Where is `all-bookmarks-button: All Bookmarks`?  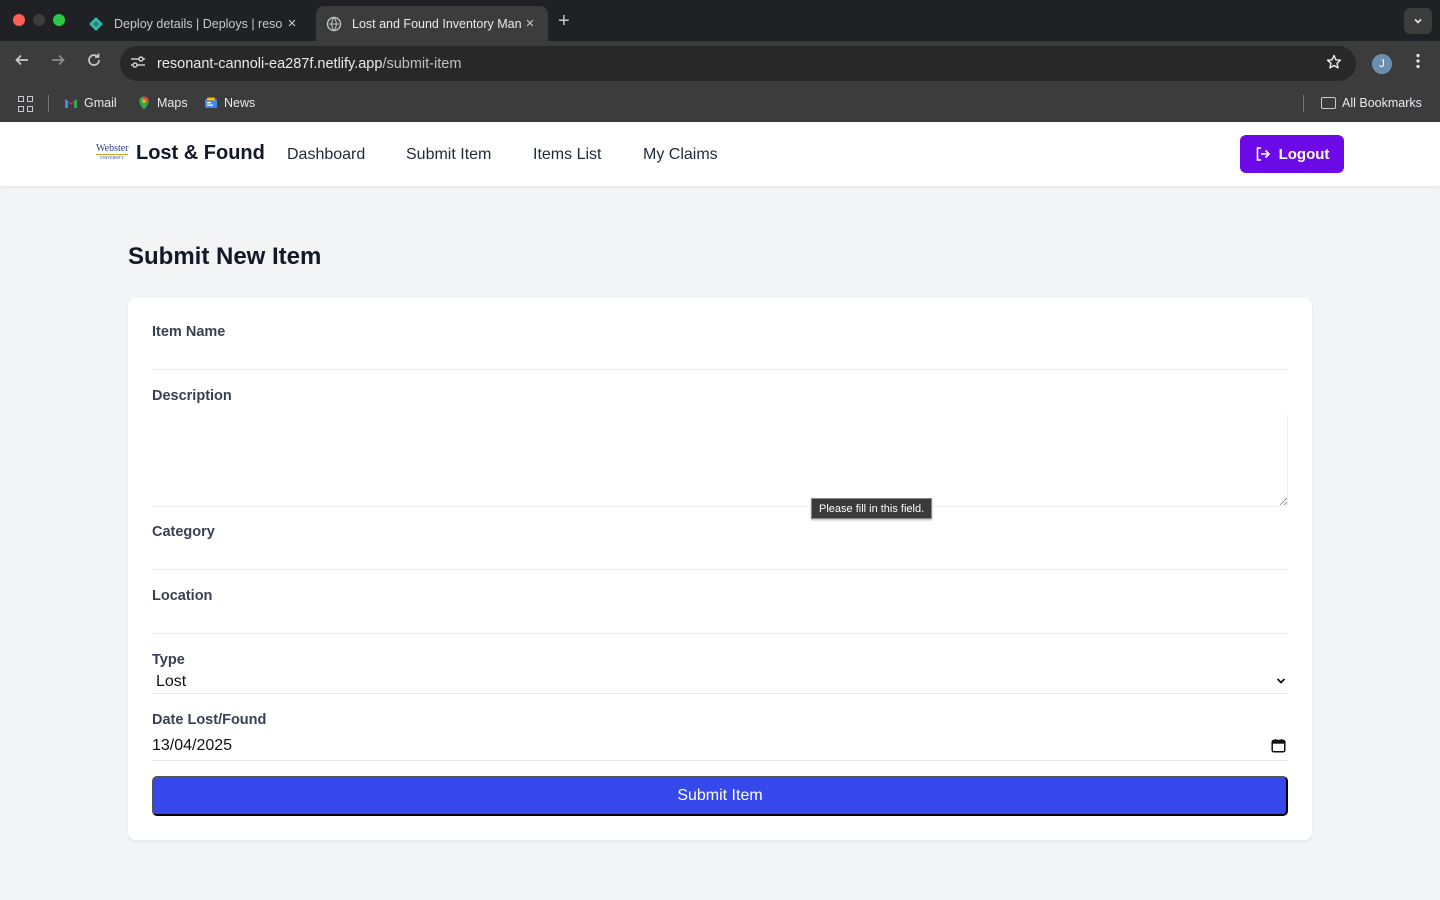
all-bookmarks-button: All Bookmarks is located at coordinates (1371, 103).